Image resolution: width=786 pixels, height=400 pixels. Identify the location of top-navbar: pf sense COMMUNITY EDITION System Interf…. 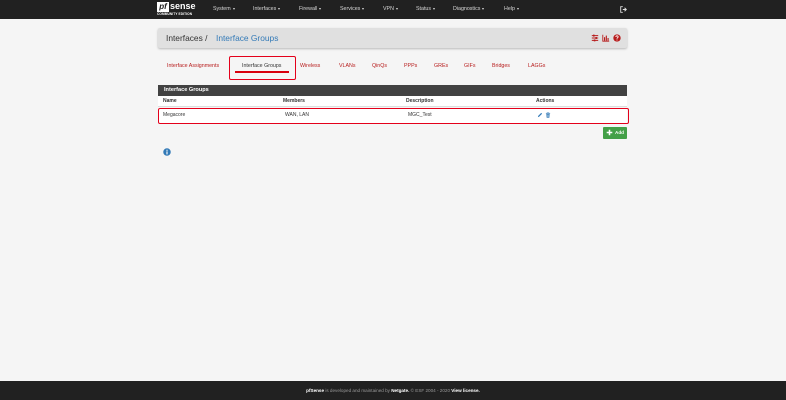
(393, 9).